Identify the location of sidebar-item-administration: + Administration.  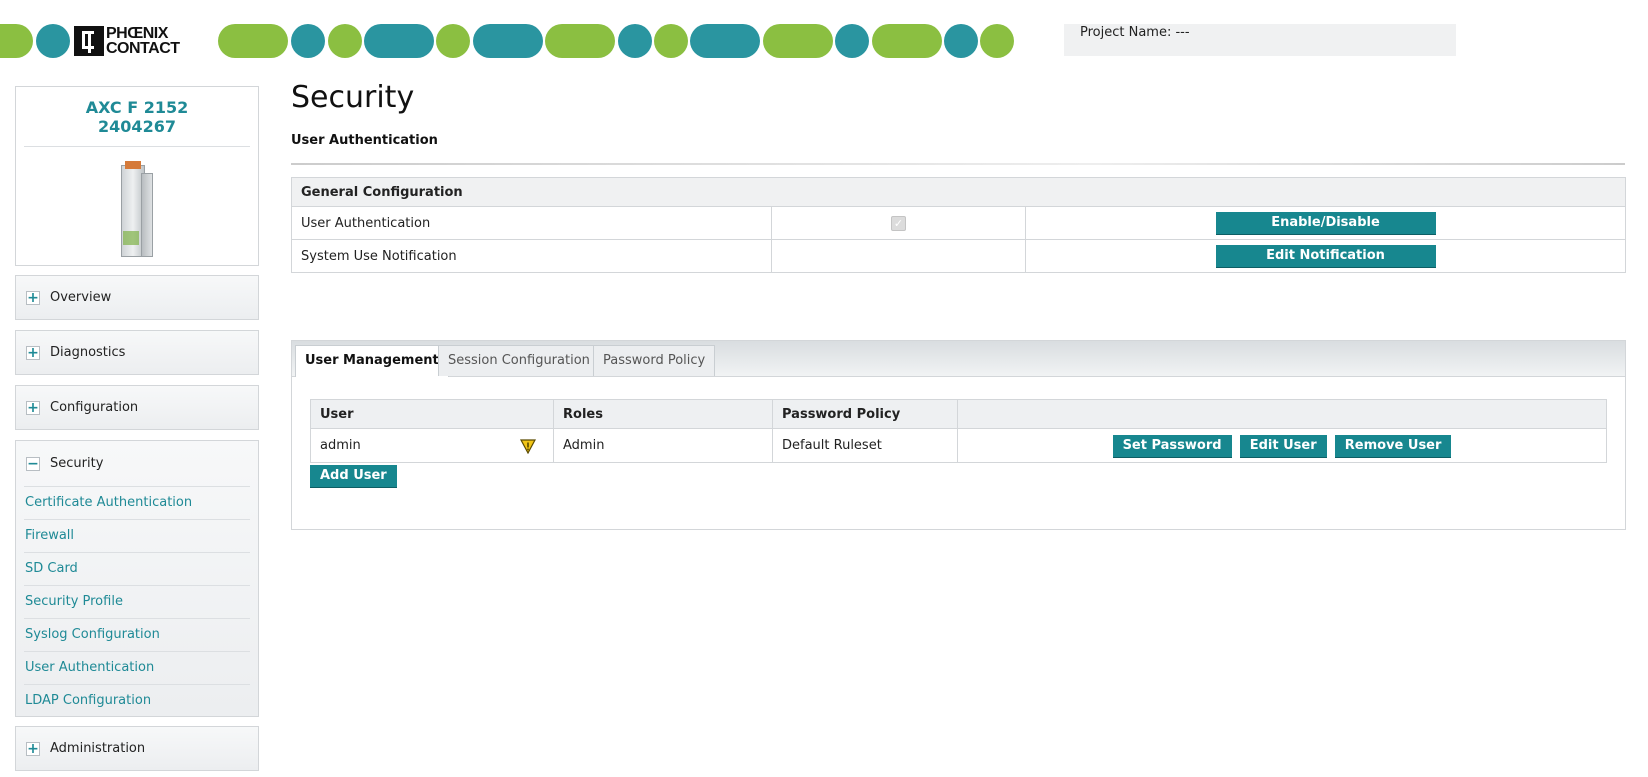
(137, 748).